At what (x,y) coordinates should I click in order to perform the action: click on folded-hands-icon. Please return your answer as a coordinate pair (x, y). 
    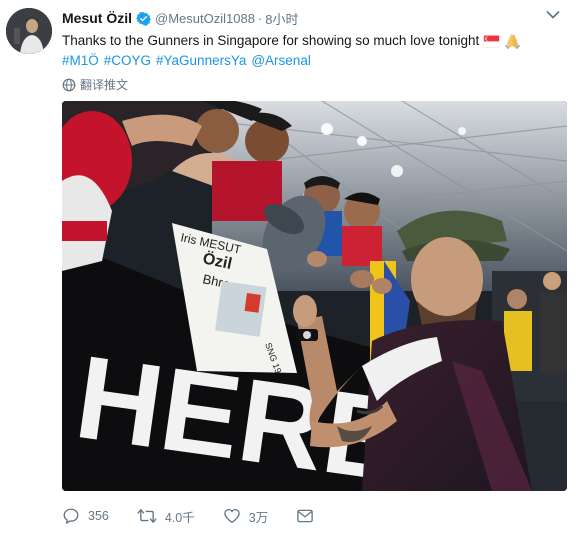
    Looking at the image, I should click on (513, 41).